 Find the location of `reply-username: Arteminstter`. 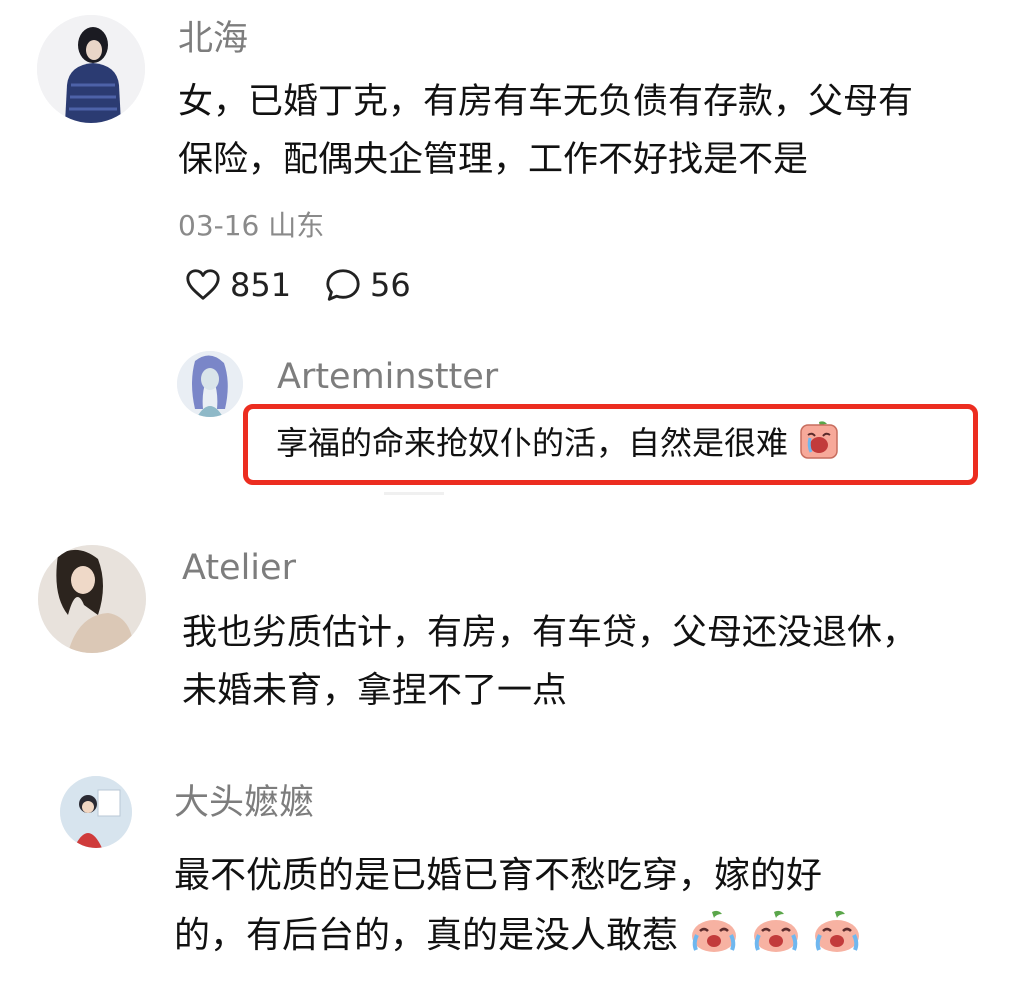

reply-username: Arteminstter is located at coordinates (387, 377).